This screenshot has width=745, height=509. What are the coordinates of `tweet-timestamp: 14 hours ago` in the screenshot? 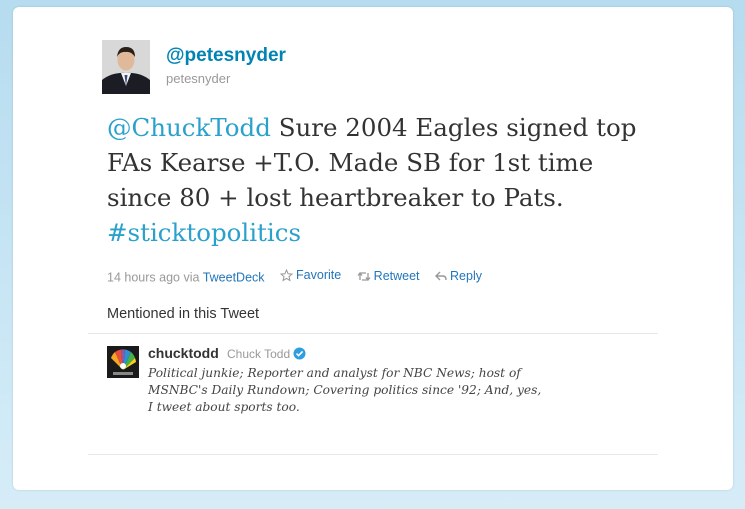 It's located at (143, 278).